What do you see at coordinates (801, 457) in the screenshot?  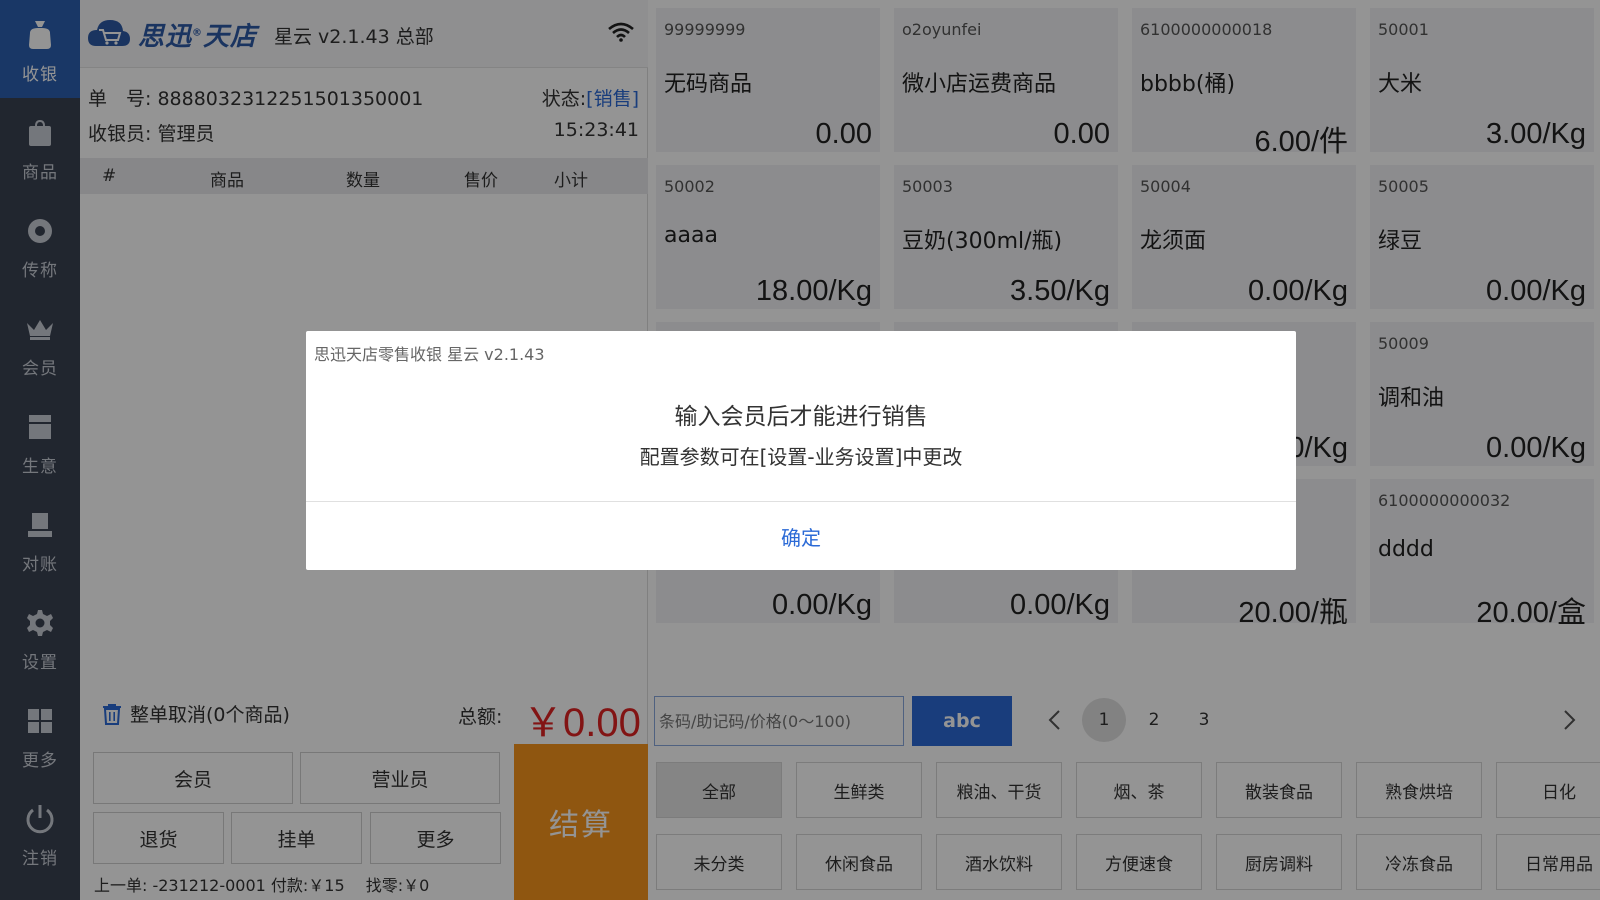 I see `dialog-submessage: 配置参数可在[设置-业务设置]中更改` at bounding box center [801, 457].